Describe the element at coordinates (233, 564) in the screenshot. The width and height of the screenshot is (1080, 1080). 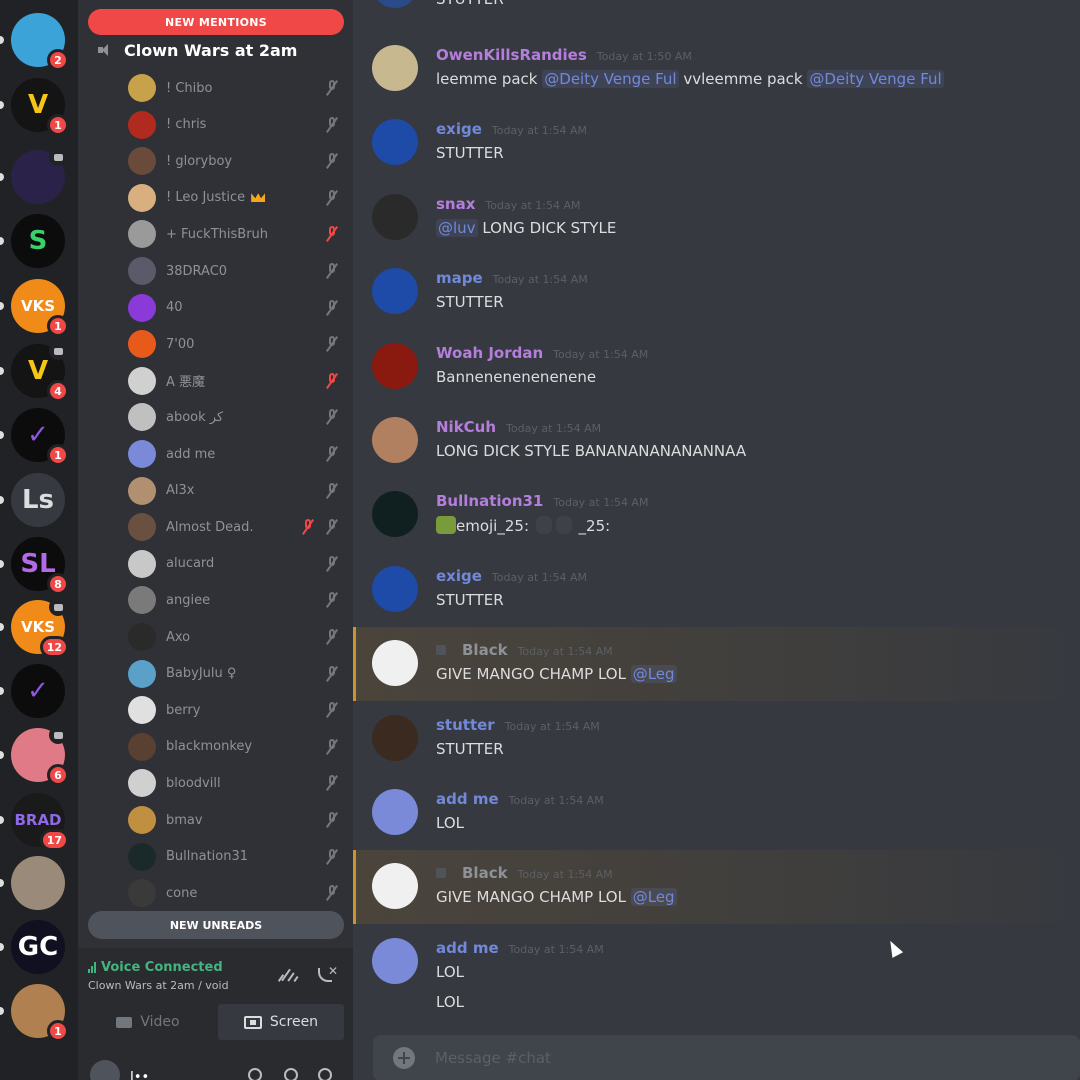
I see `voice-member: alucard` at that location.